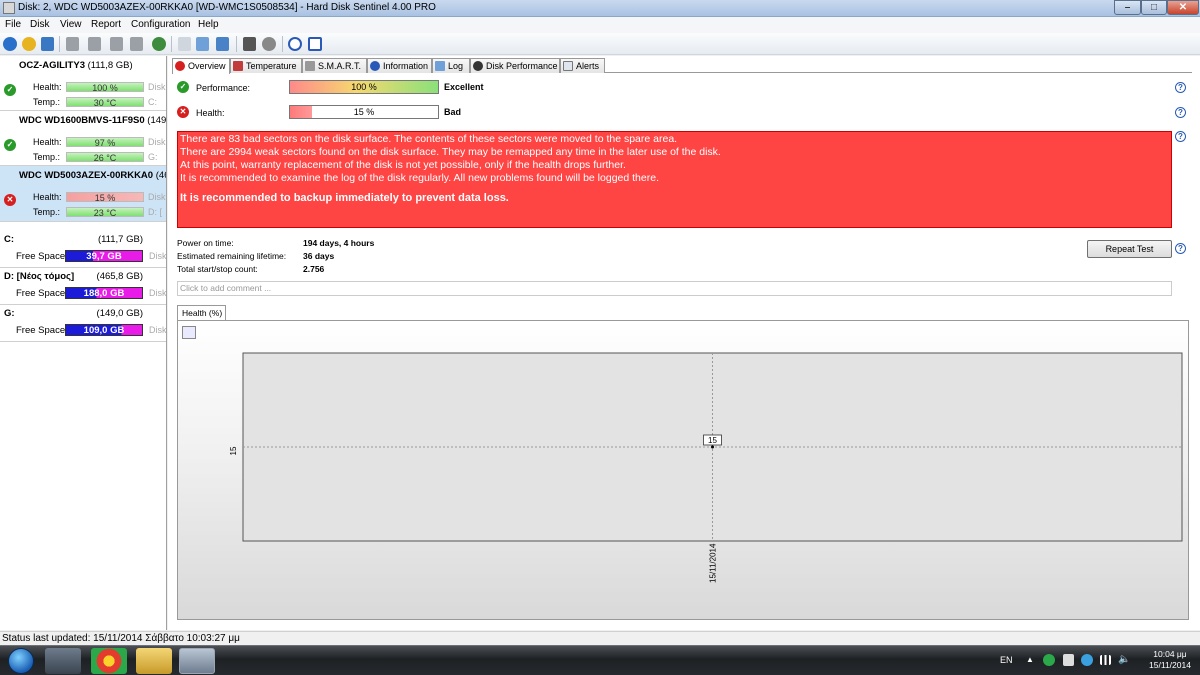 The image size is (1200, 675). Describe the element at coordinates (201, 313) in the screenshot. I see `tab-health-graph: Health (%)` at that location.